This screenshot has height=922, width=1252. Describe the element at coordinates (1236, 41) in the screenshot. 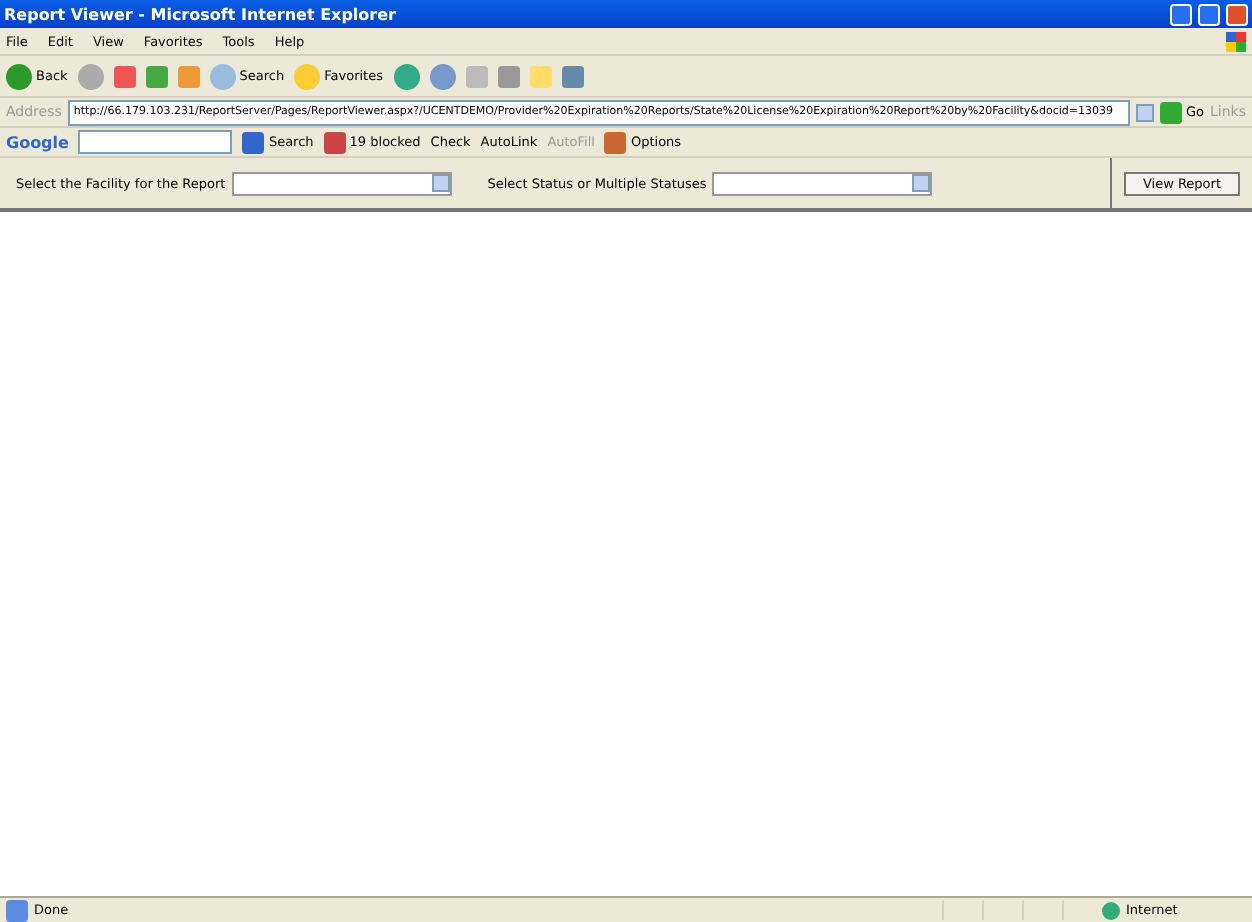

I see `windows-logo-icon` at that location.